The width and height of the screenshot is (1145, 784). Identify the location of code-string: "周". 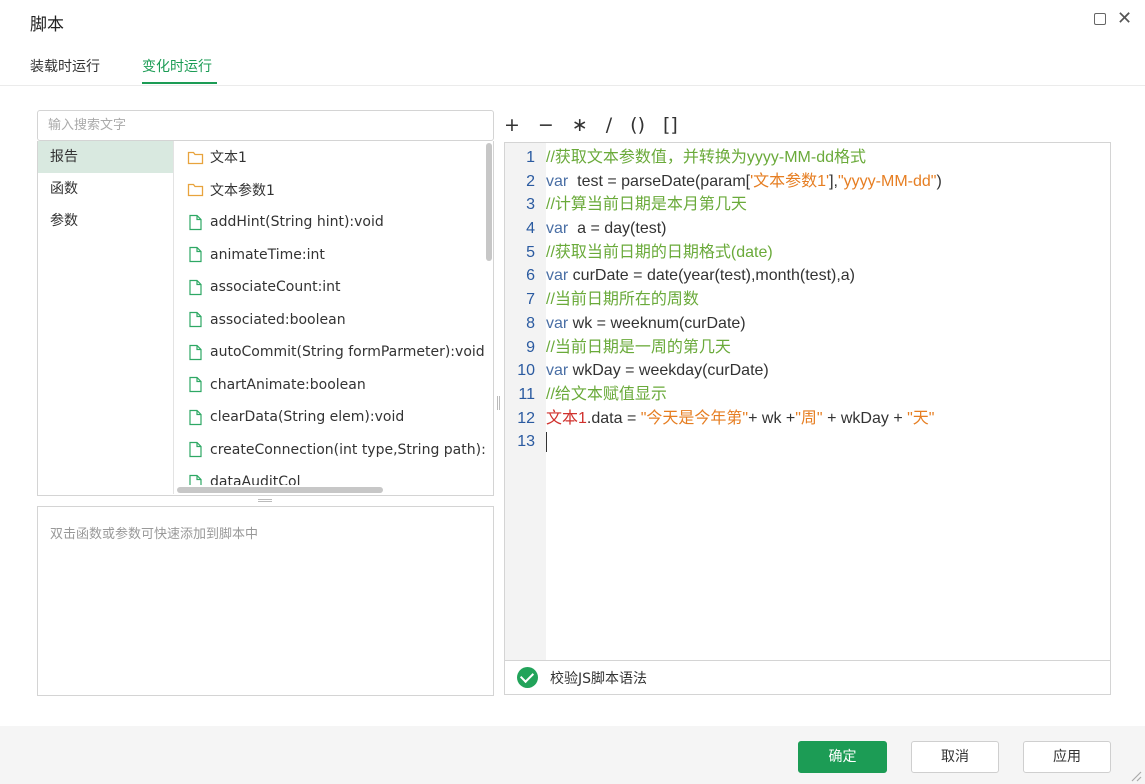
(809, 418).